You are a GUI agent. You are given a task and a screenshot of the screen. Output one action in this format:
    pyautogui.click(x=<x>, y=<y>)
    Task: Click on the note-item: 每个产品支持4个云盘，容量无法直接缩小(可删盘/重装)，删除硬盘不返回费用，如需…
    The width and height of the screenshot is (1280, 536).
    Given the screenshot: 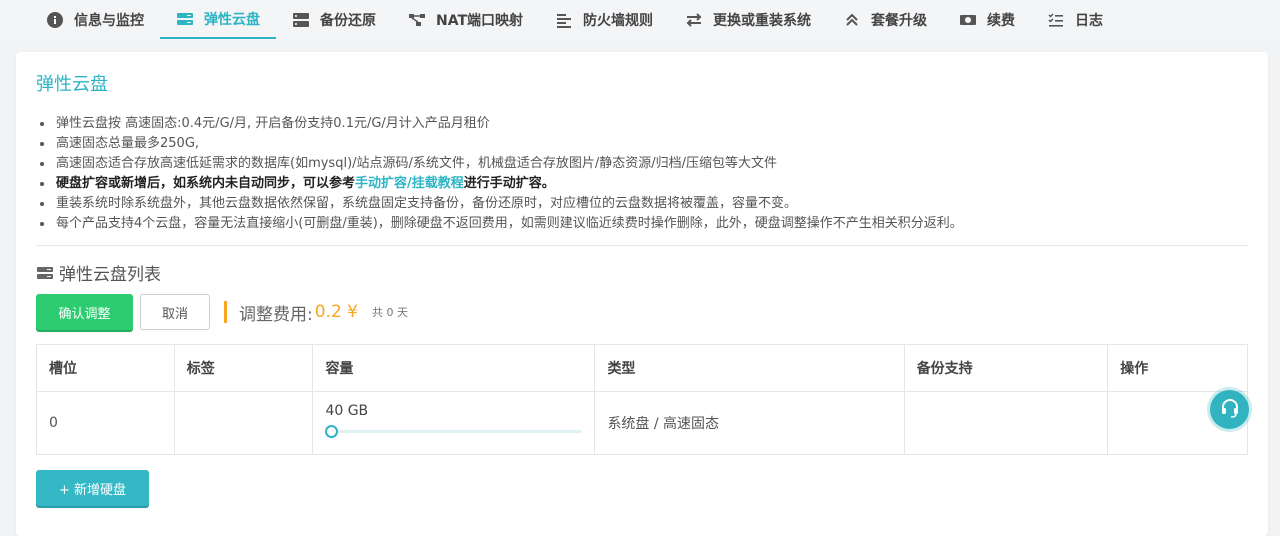 What is the action you would take?
    pyautogui.click(x=636, y=224)
    